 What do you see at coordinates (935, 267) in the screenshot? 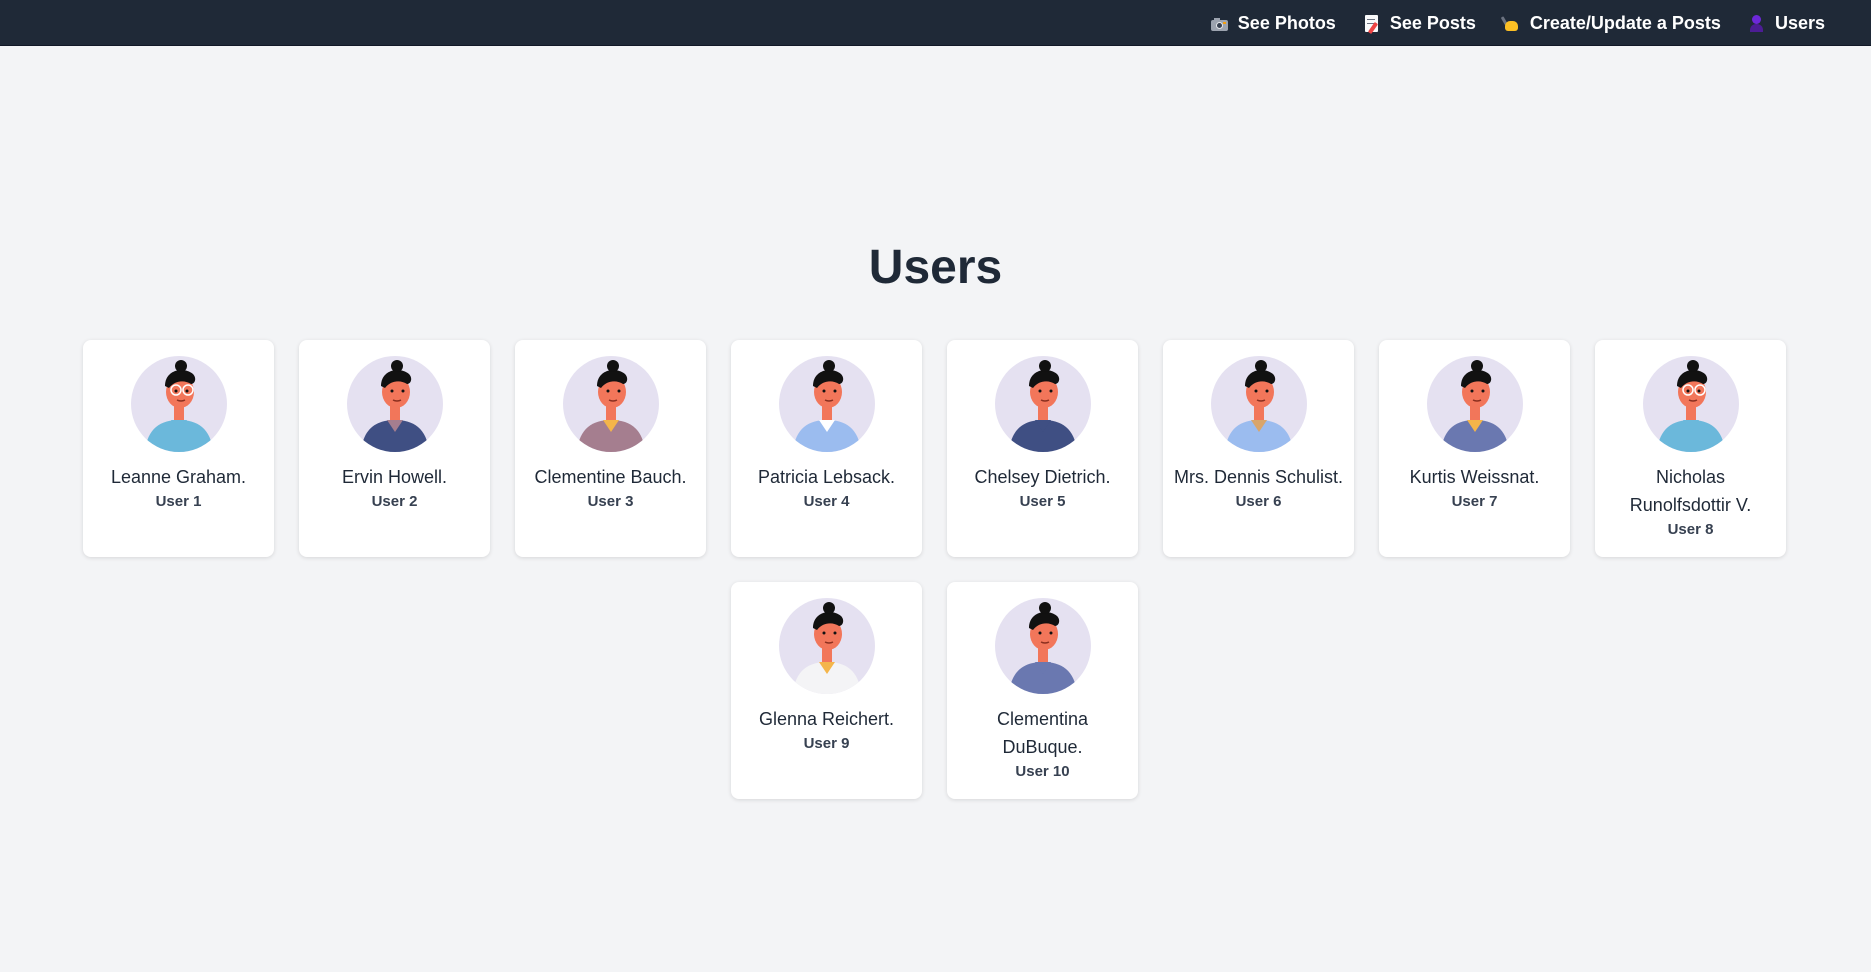
I see `page-title: Users` at bounding box center [935, 267].